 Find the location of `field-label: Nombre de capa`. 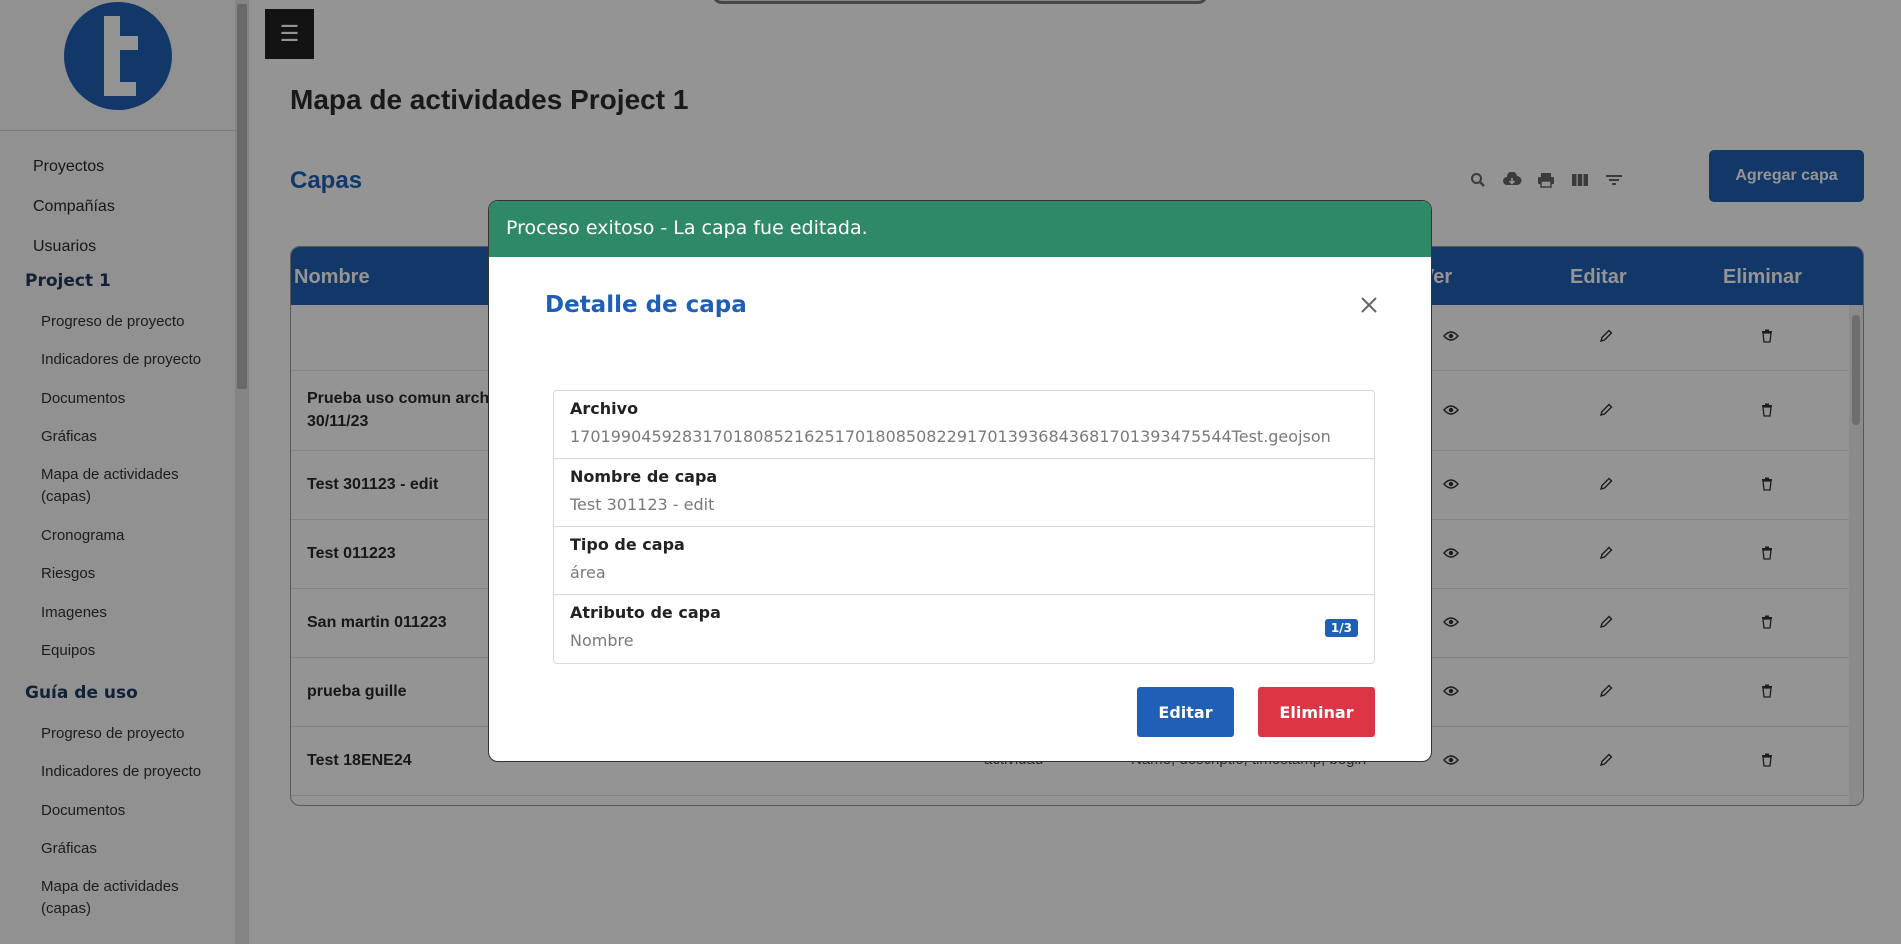

field-label: Nombre de capa is located at coordinates (644, 476).